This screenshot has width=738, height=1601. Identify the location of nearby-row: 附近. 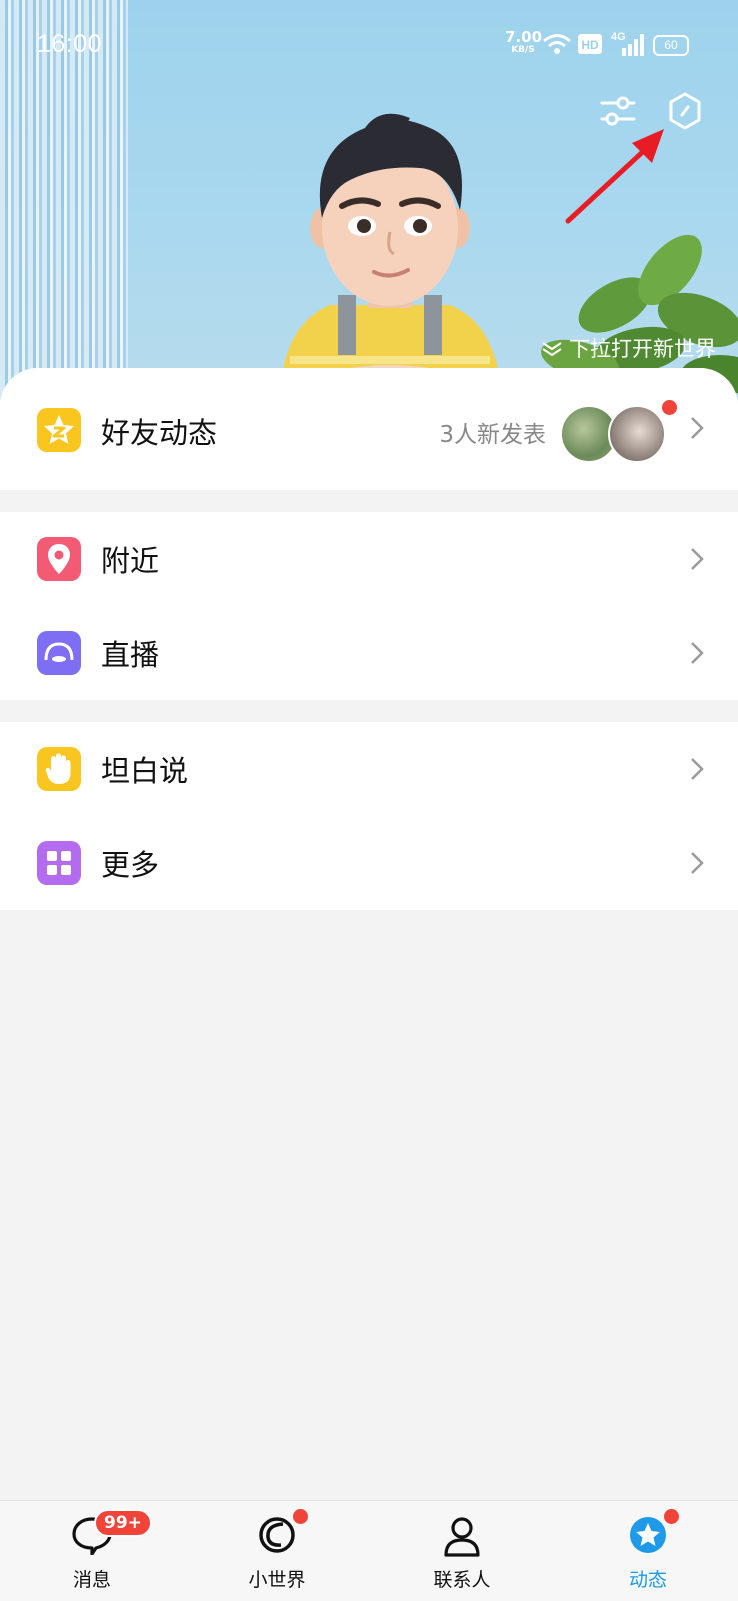
(369, 559).